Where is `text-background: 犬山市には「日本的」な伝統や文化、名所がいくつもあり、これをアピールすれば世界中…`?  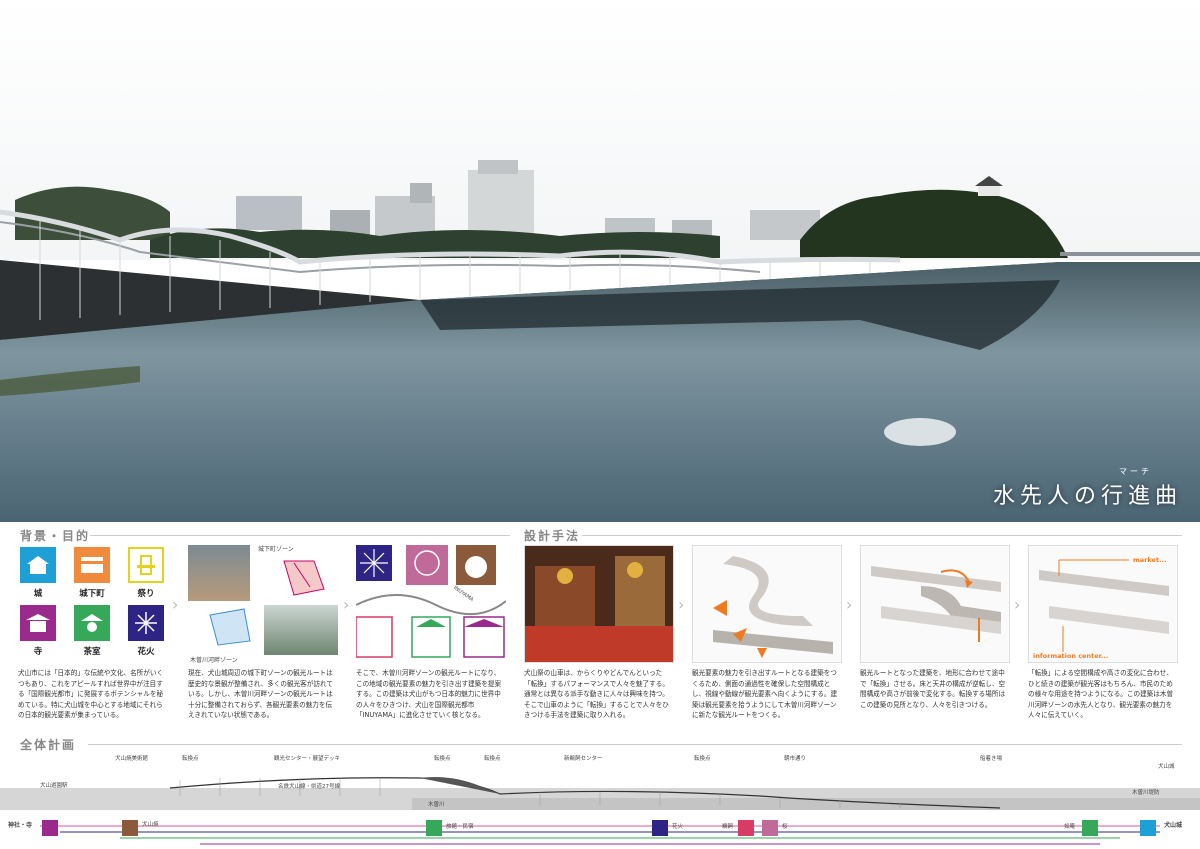 text-background: 犬山市には「日本的」な伝統や文化、名所がいくつもあり、これをアピールすれば世界中… is located at coordinates (91, 694).